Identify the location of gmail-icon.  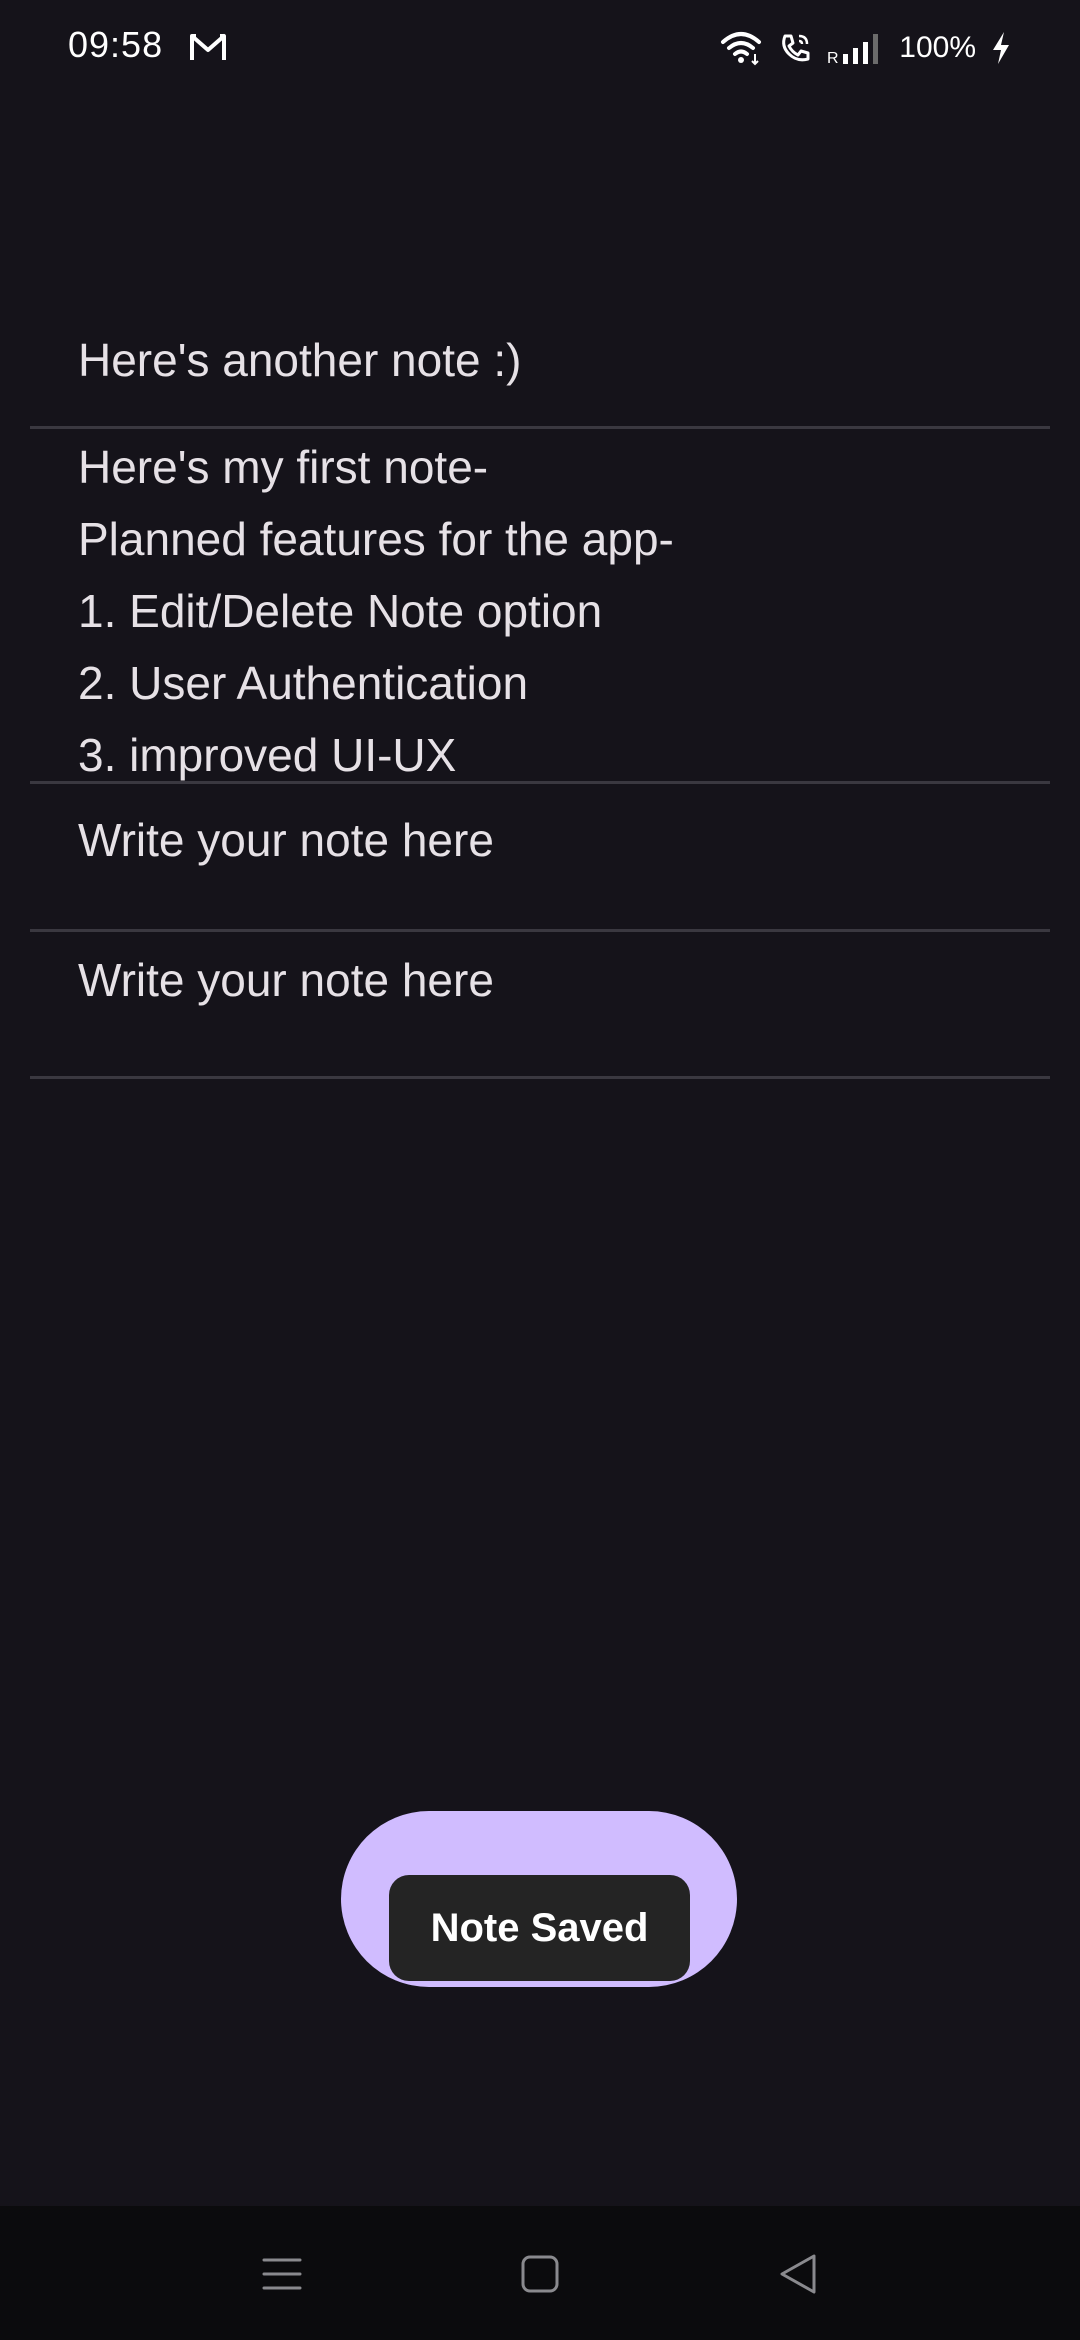
(208, 47).